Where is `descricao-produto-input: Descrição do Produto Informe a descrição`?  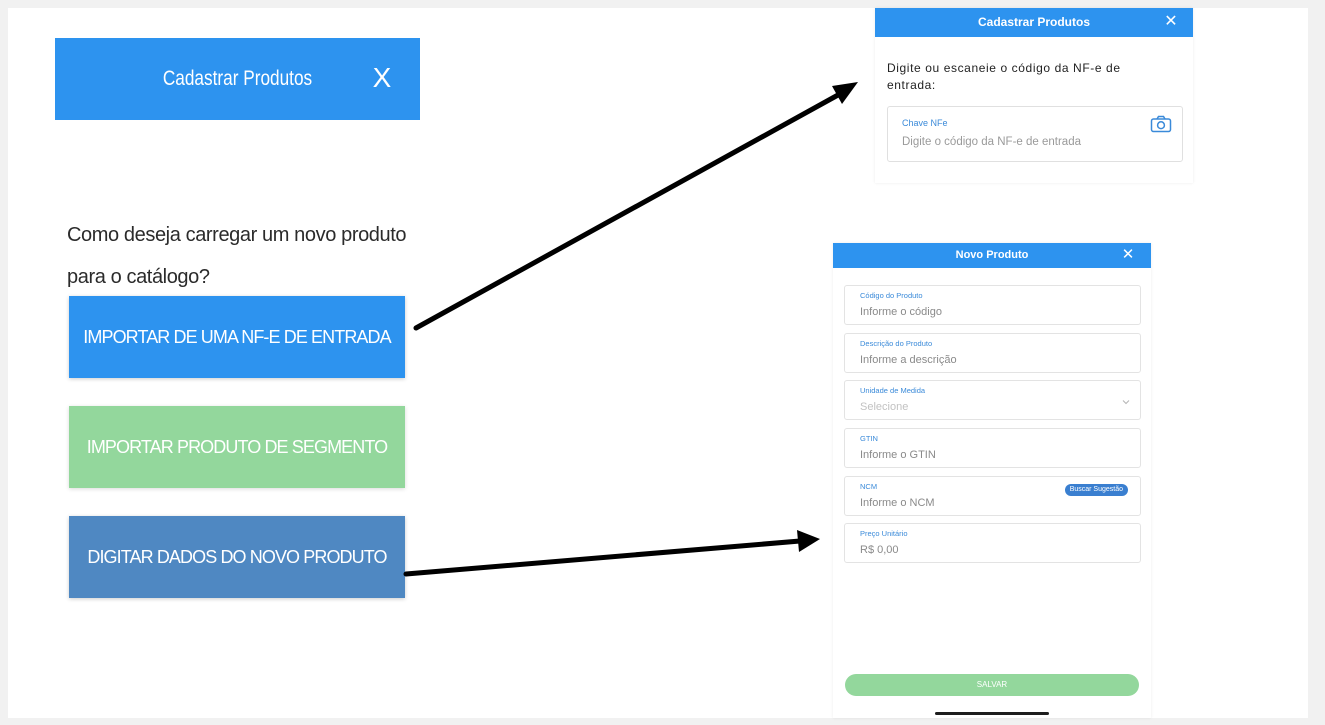 descricao-produto-input: Descrição do Produto Informe a descrição is located at coordinates (992, 353).